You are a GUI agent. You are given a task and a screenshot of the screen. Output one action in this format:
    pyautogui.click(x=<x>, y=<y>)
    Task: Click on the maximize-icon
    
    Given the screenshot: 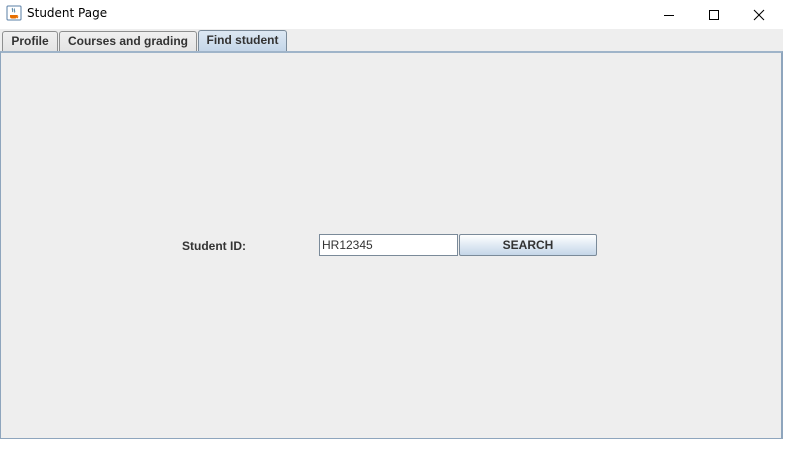 What is the action you would take?
    pyautogui.click(x=714, y=14)
    